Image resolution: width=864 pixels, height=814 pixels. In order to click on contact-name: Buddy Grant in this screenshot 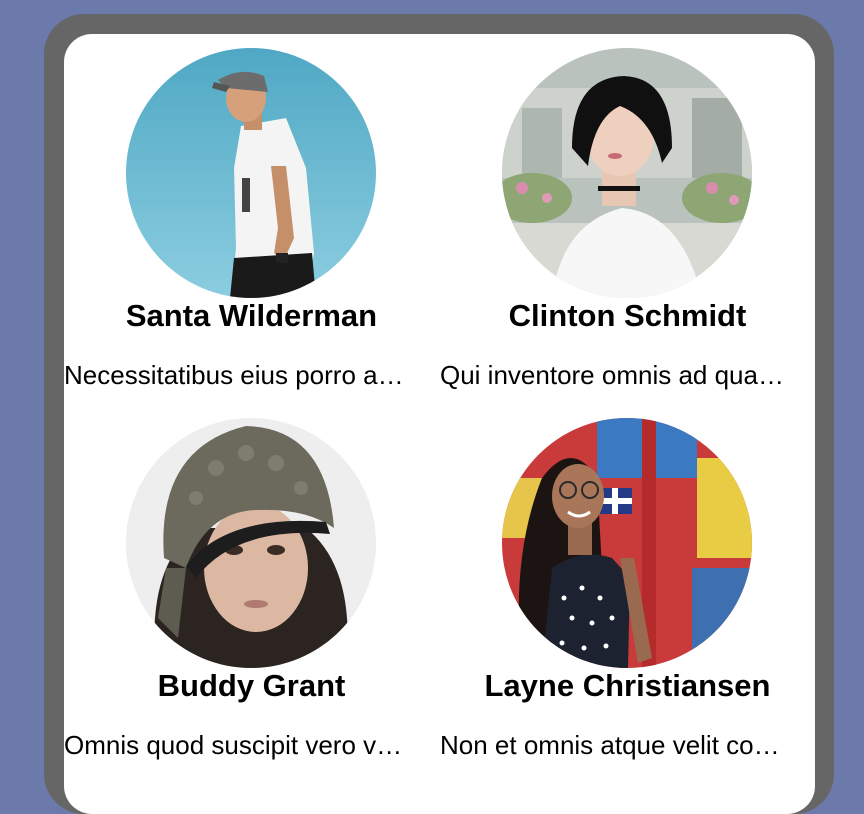, I will do `click(251, 685)`.